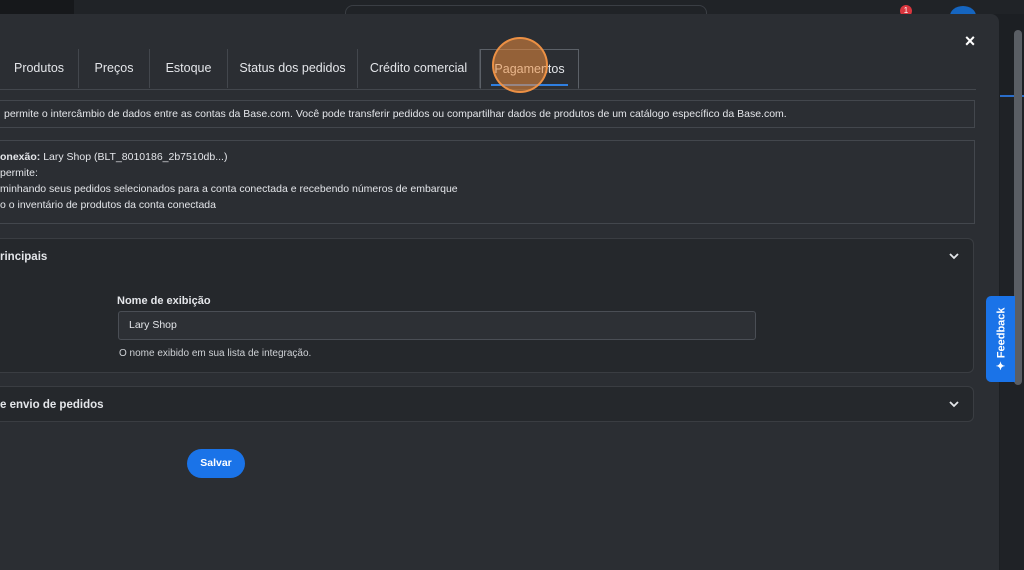 The height and width of the screenshot is (570, 1024). Describe the element at coordinates (970, 41) in the screenshot. I see `close-button: ×` at that location.